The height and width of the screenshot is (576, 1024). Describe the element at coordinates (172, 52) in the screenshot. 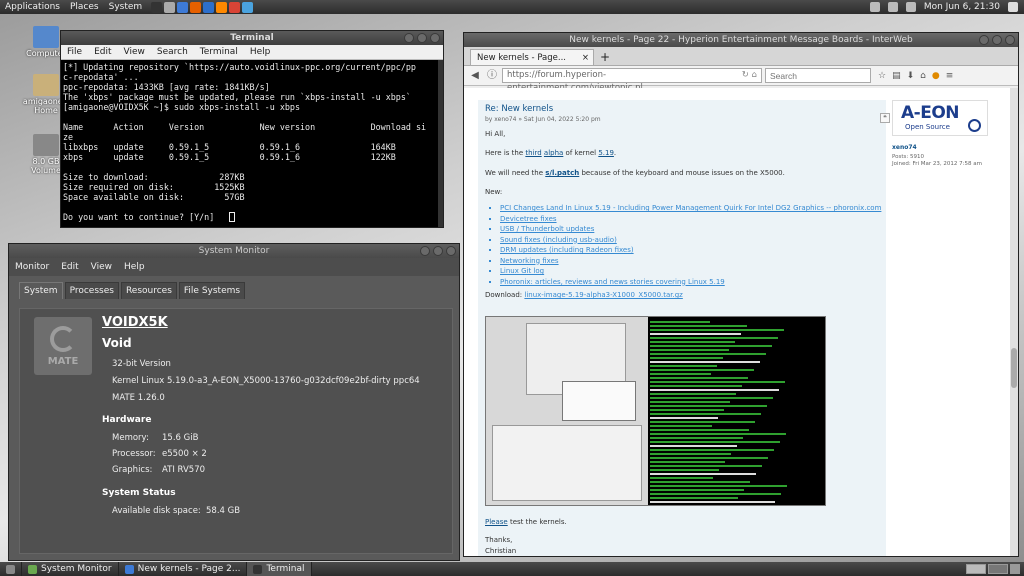

I see `menu-search: Search` at that location.